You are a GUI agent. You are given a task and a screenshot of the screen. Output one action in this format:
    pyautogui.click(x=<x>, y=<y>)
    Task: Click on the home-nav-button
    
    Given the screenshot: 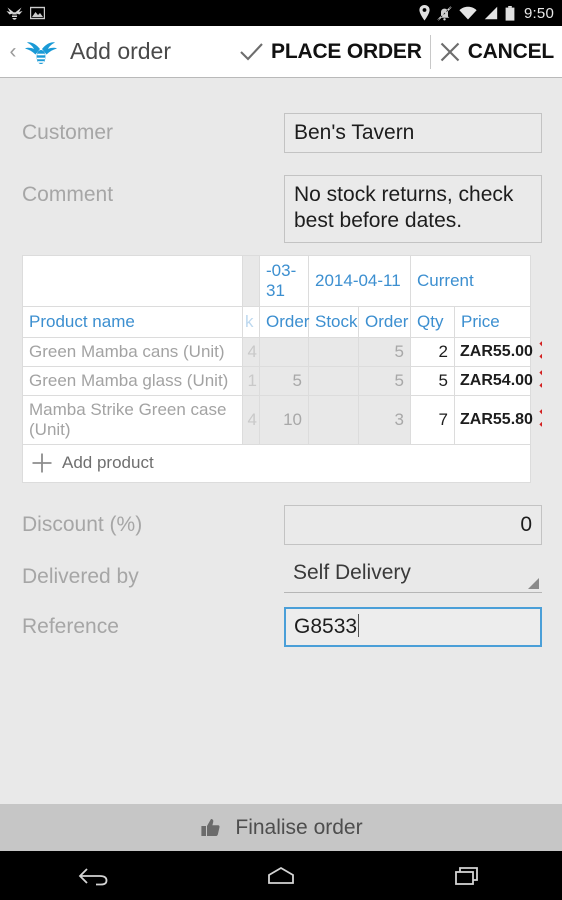 What is the action you would take?
    pyautogui.click(x=281, y=875)
    